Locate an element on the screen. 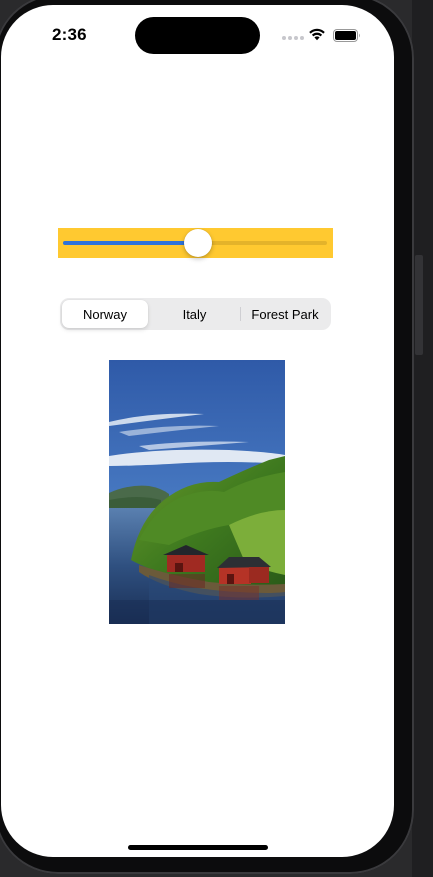 The image size is (433, 877). dynamic-island is located at coordinates (197, 35).